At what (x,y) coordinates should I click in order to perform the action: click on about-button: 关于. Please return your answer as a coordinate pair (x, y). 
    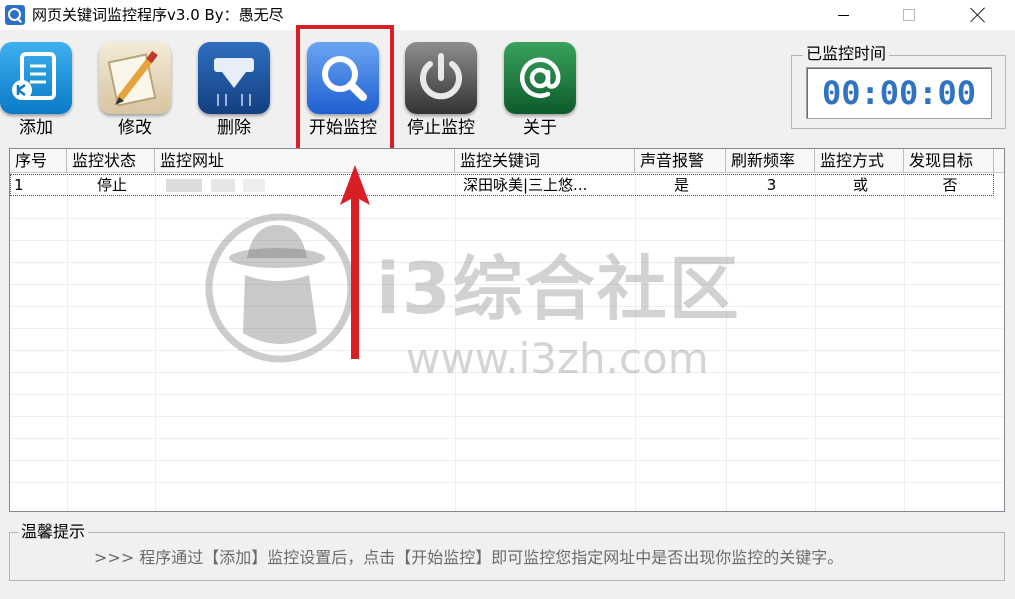
    Looking at the image, I should click on (540, 90).